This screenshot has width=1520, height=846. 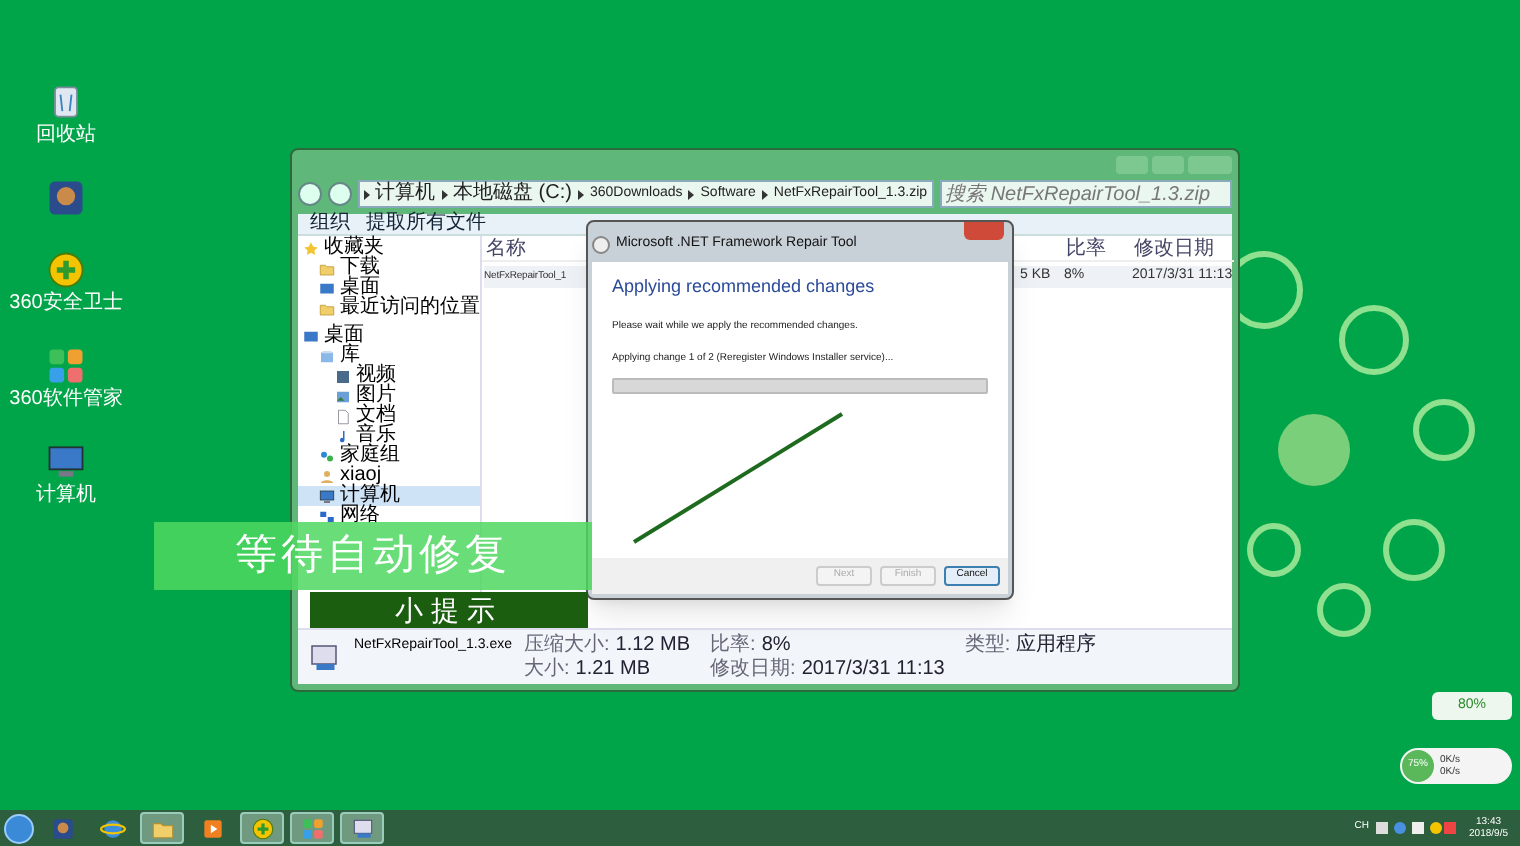 What do you see at coordinates (343, 396) in the screenshot?
I see `picture-icon` at bounding box center [343, 396].